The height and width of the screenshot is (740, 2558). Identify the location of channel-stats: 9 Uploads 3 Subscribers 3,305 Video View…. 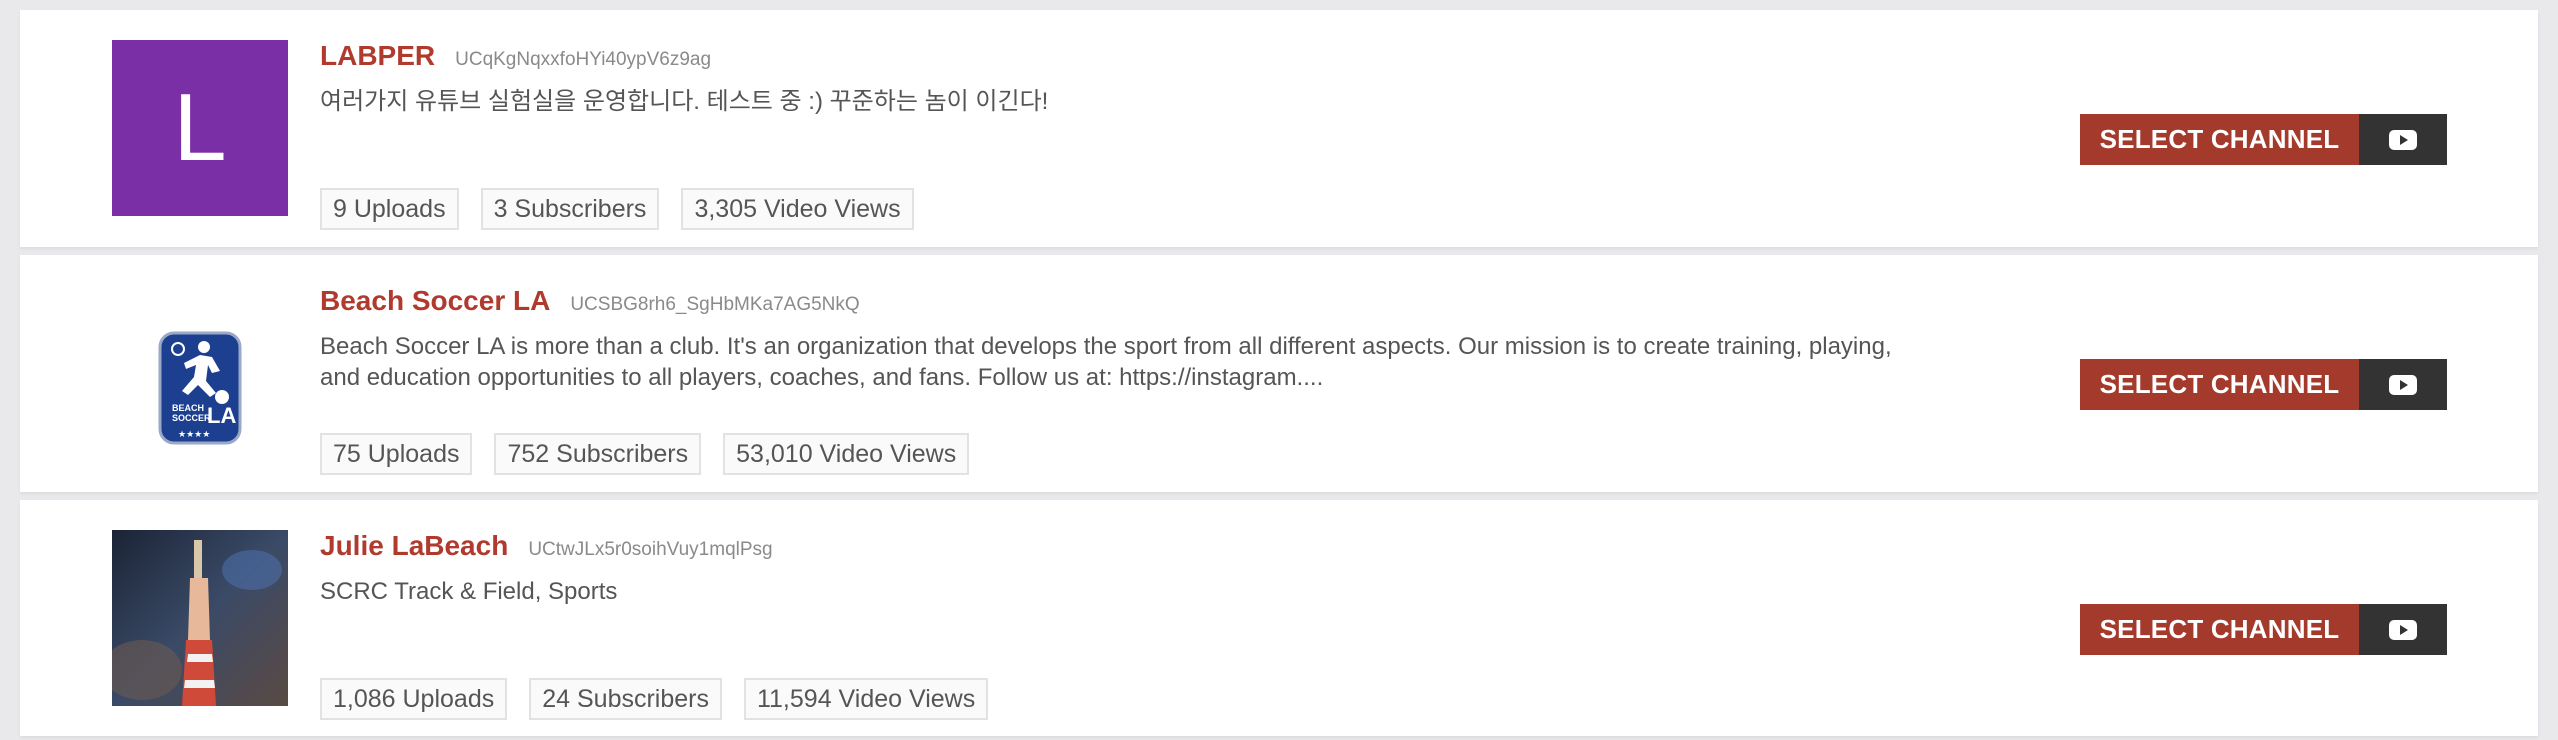
(617, 209).